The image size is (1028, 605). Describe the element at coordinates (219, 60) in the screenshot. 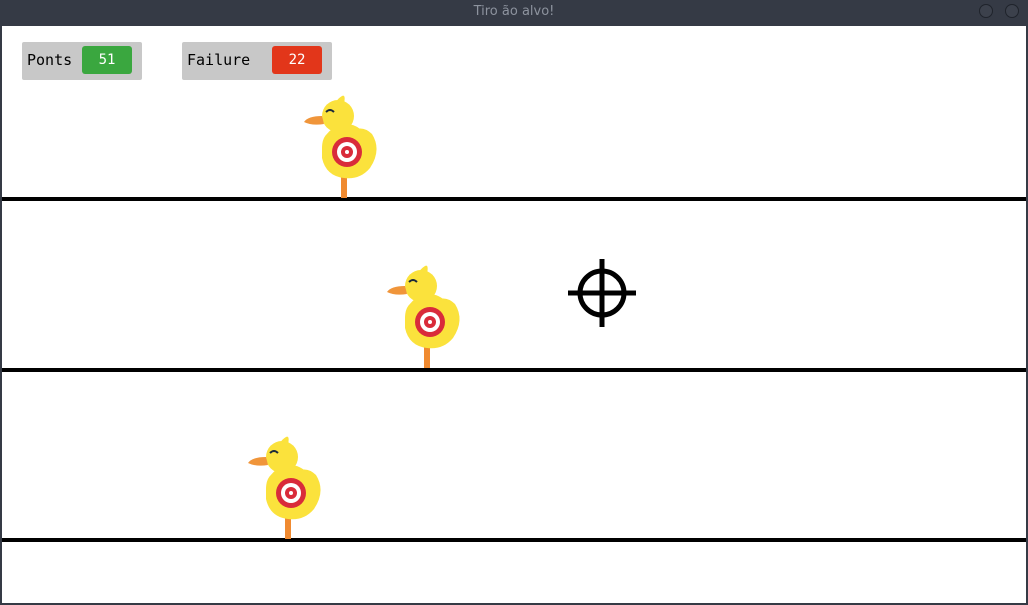

I see `failure-label: Failure` at that location.